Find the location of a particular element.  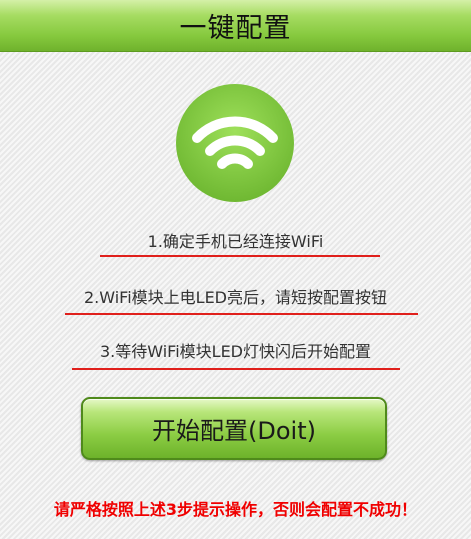

warning-text: 请严格按照上述3步提示操作，否则会配置不成功！ is located at coordinates (235, 509).